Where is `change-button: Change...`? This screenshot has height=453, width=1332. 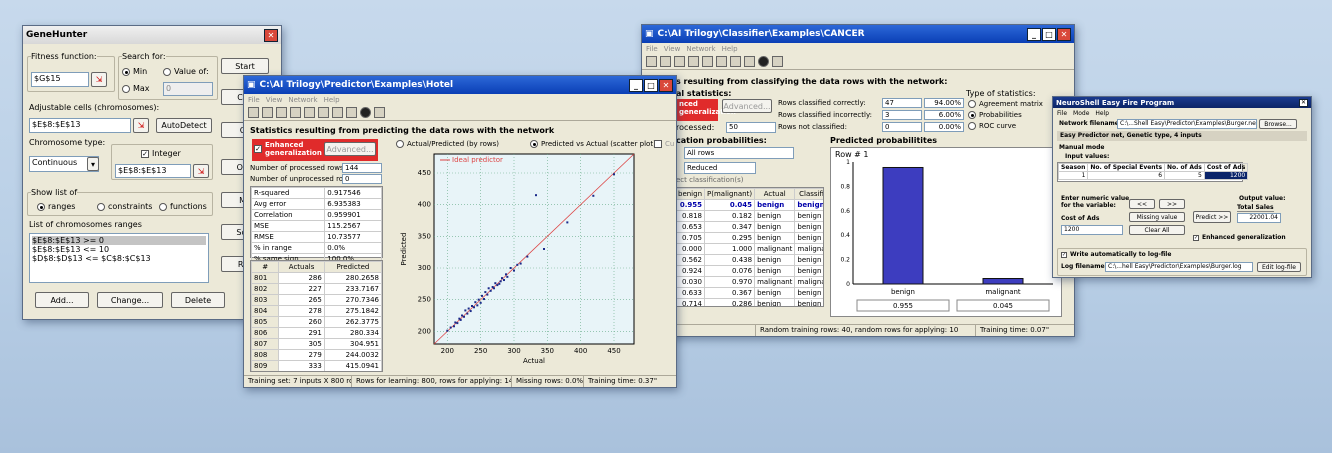
change-button: Change... is located at coordinates (130, 300).